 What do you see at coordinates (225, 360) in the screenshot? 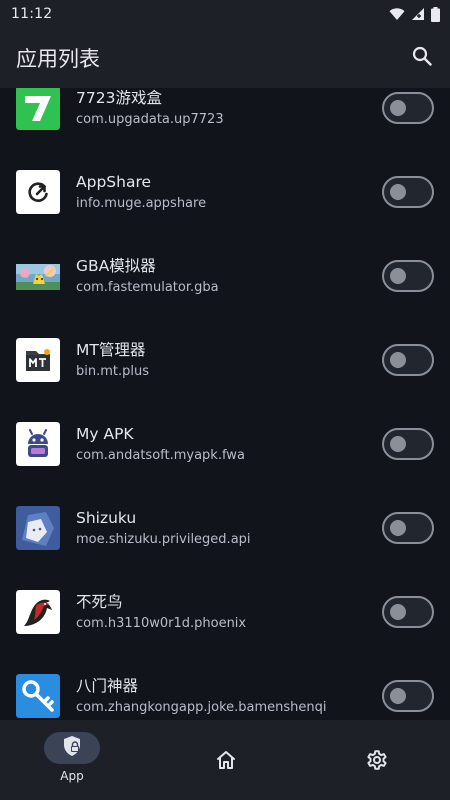
I see `list-item: MT管理器 bin.mt.plus` at bounding box center [225, 360].